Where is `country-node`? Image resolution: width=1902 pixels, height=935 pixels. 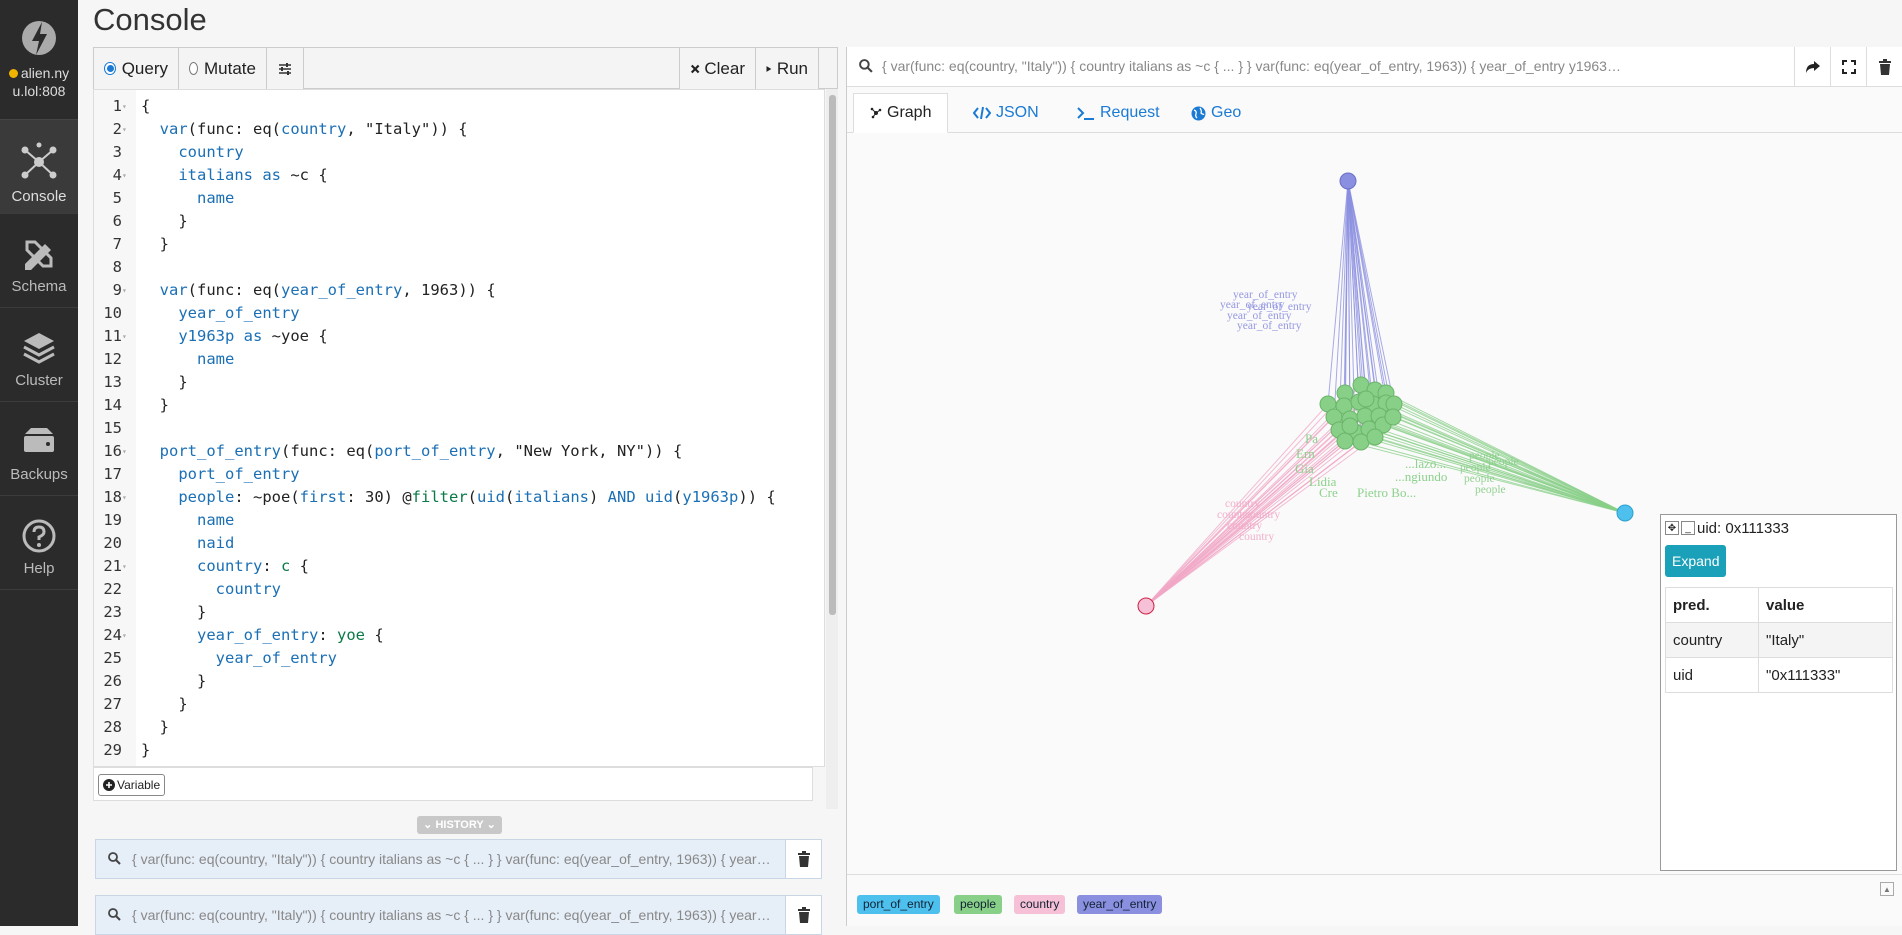 country-node is located at coordinates (1146, 606).